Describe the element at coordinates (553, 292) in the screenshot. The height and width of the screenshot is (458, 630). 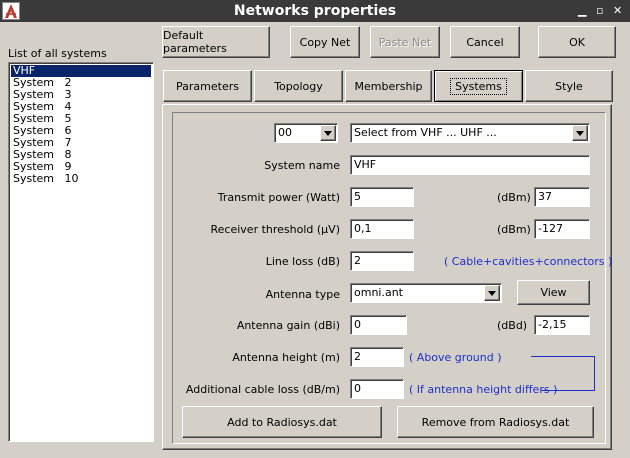
I see `view-antenna-button: View` at that location.